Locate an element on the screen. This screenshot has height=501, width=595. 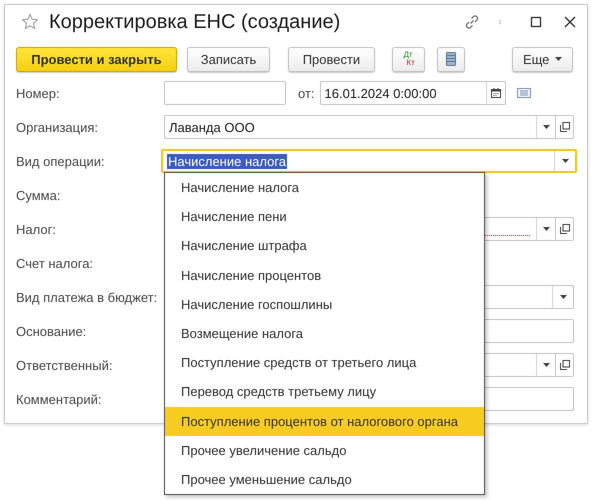
list-button is located at coordinates (451, 59).